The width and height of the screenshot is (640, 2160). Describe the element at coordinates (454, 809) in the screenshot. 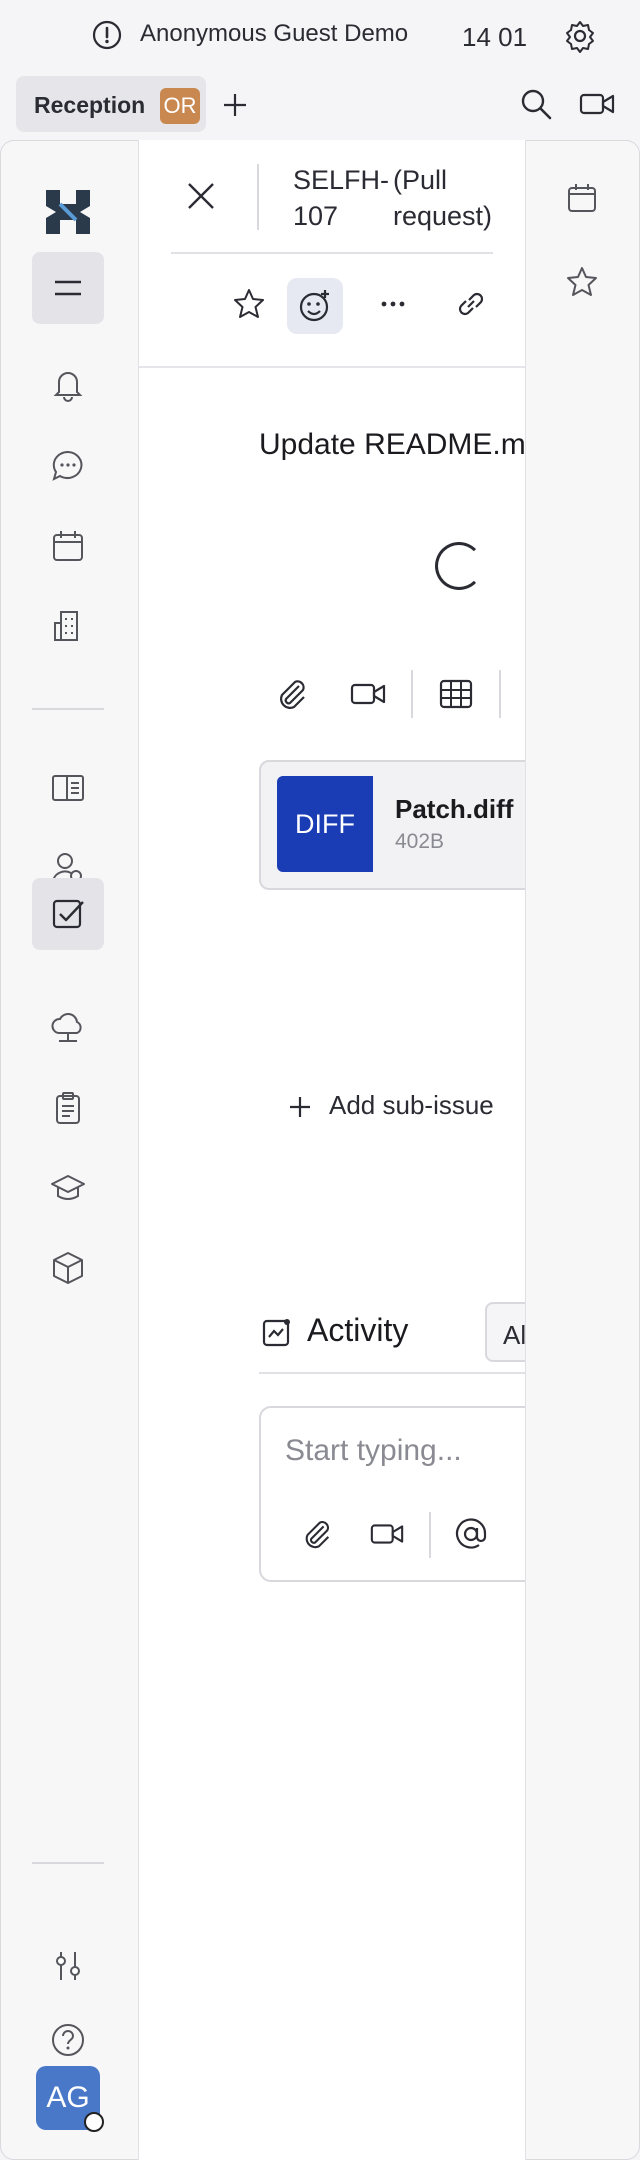

I see `file-name: Patch.diff` at that location.